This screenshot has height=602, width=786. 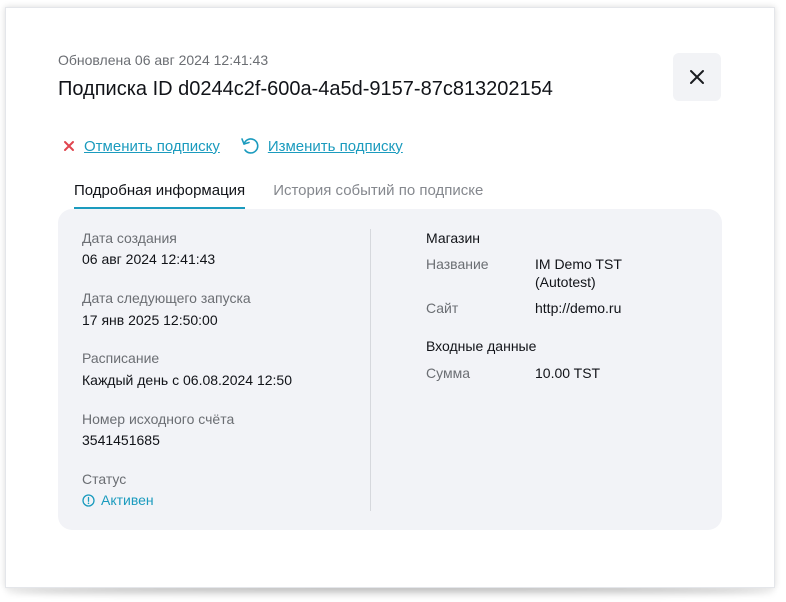 What do you see at coordinates (121, 440) in the screenshot?
I see `account-value: 3541451685` at bounding box center [121, 440].